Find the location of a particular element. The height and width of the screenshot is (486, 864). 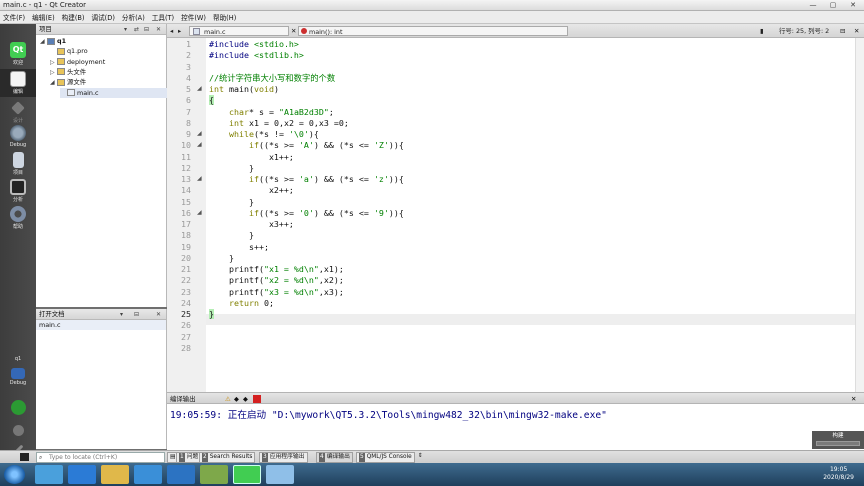

maximize-button: ▢ is located at coordinates (833, 5).